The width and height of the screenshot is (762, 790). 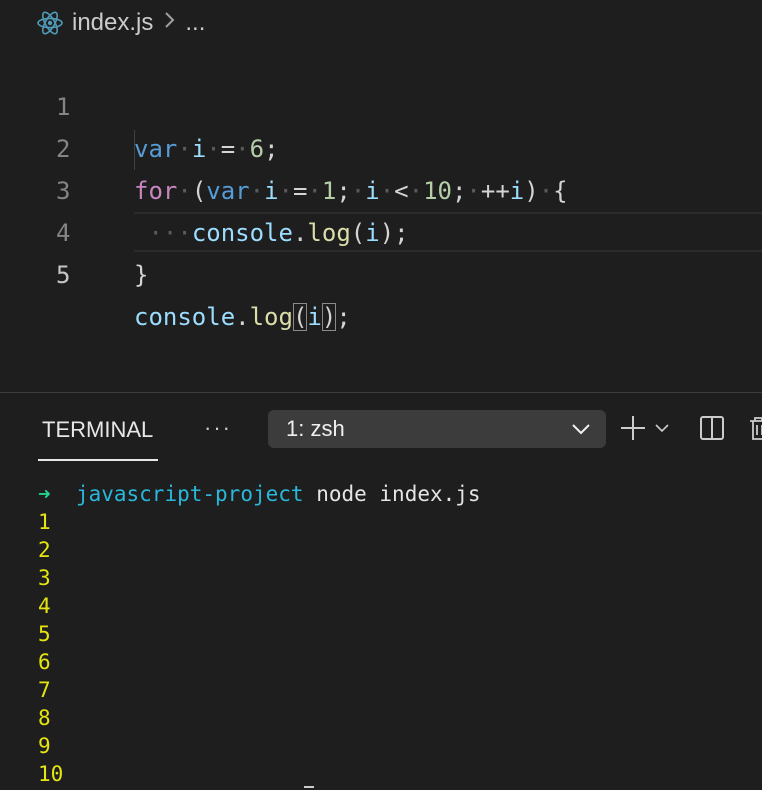 I want to click on output-line: 2, so click(x=44, y=550).